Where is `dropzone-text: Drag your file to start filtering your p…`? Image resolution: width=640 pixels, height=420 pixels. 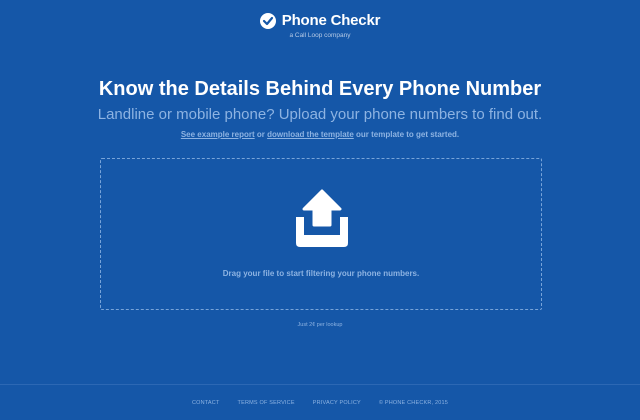
dropzone-text: Drag your file to start filtering your p… is located at coordinates (321, 273).